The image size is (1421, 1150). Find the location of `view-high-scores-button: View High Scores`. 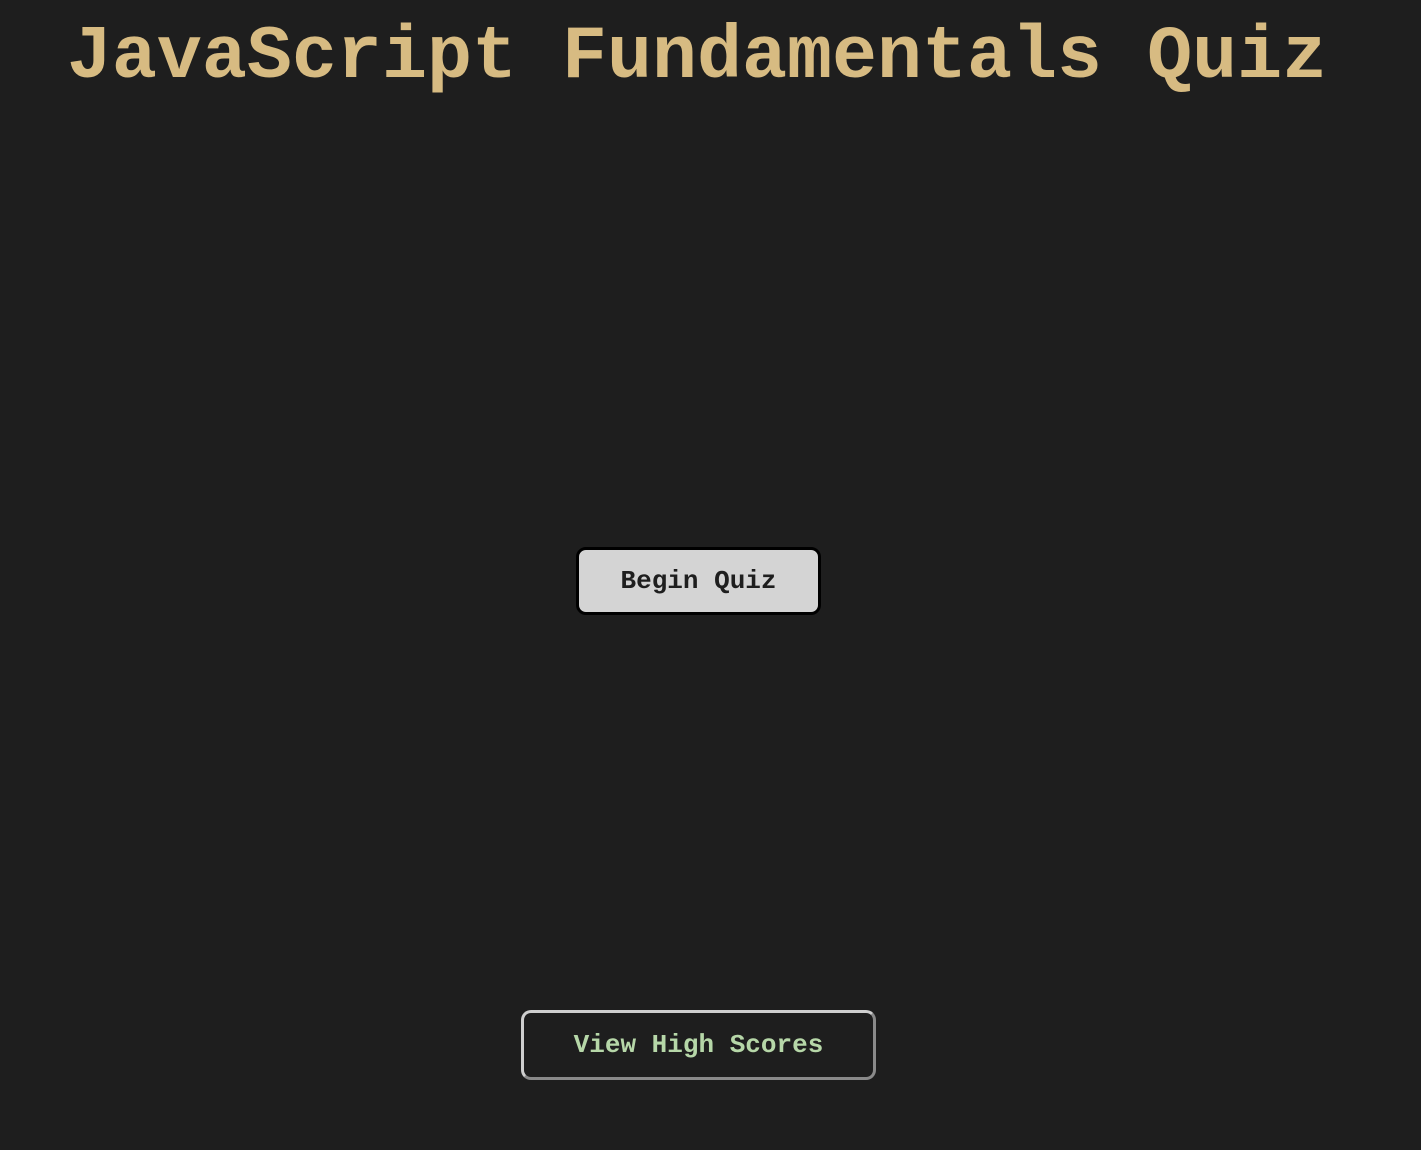

view-high-scores-button: View High Scores is located at coordinates (698, 1045).